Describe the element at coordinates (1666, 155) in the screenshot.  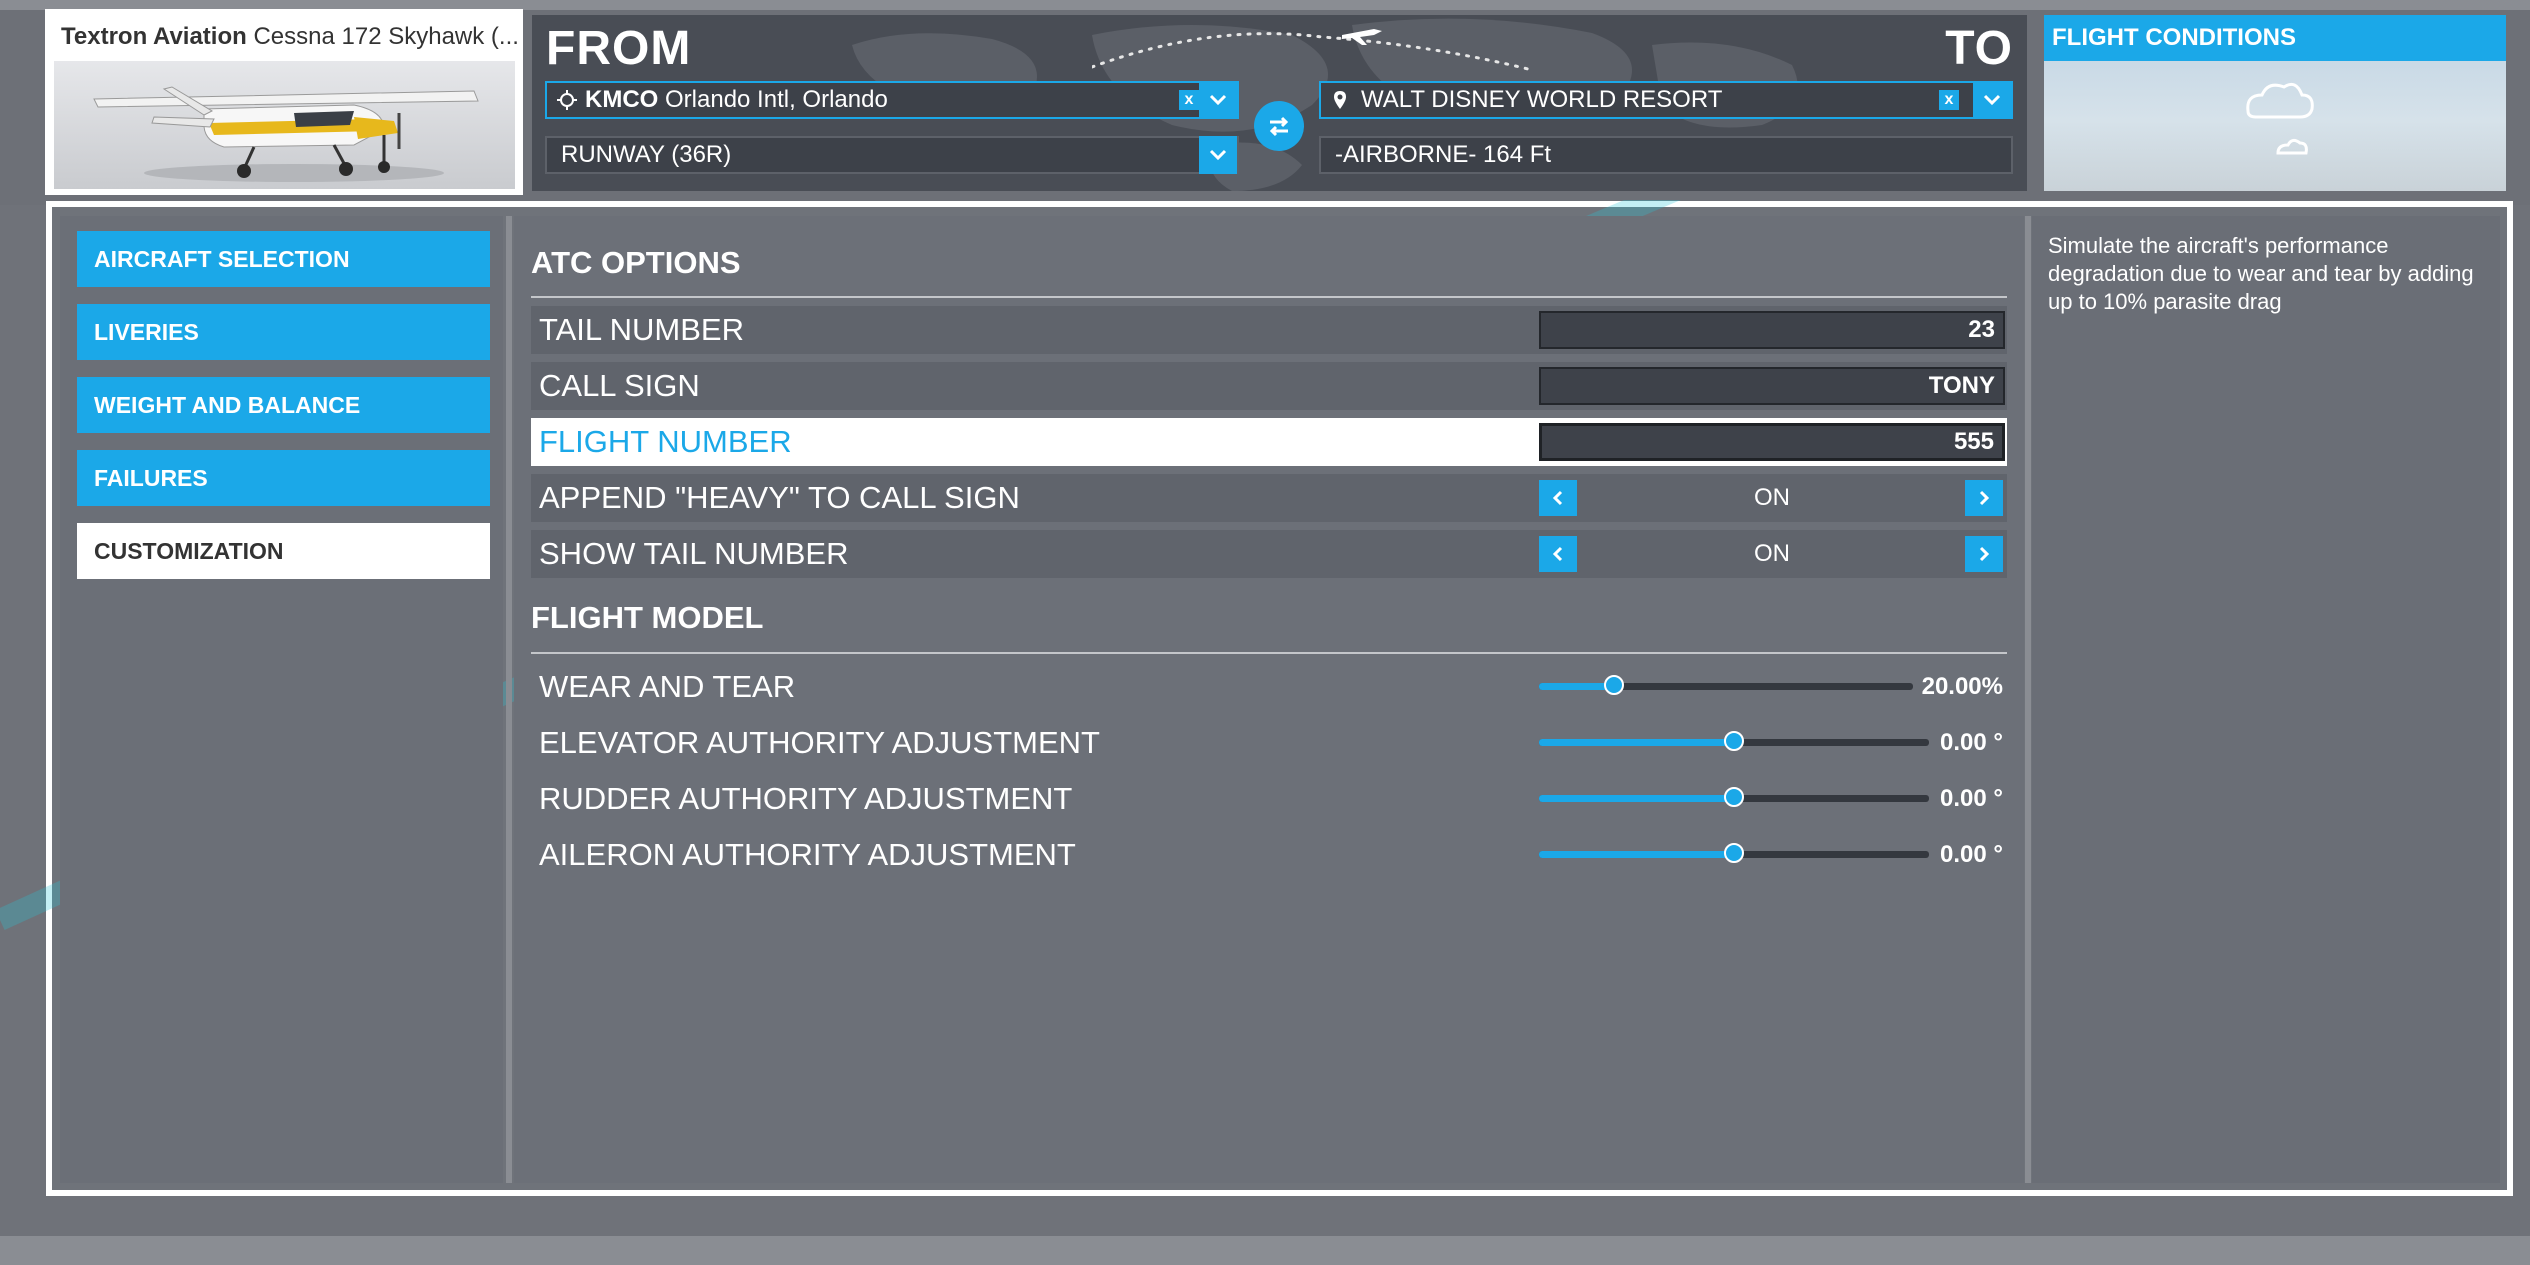
I see `arrival-mode-field: -AIRBORNE- 164 Ft` at that location.